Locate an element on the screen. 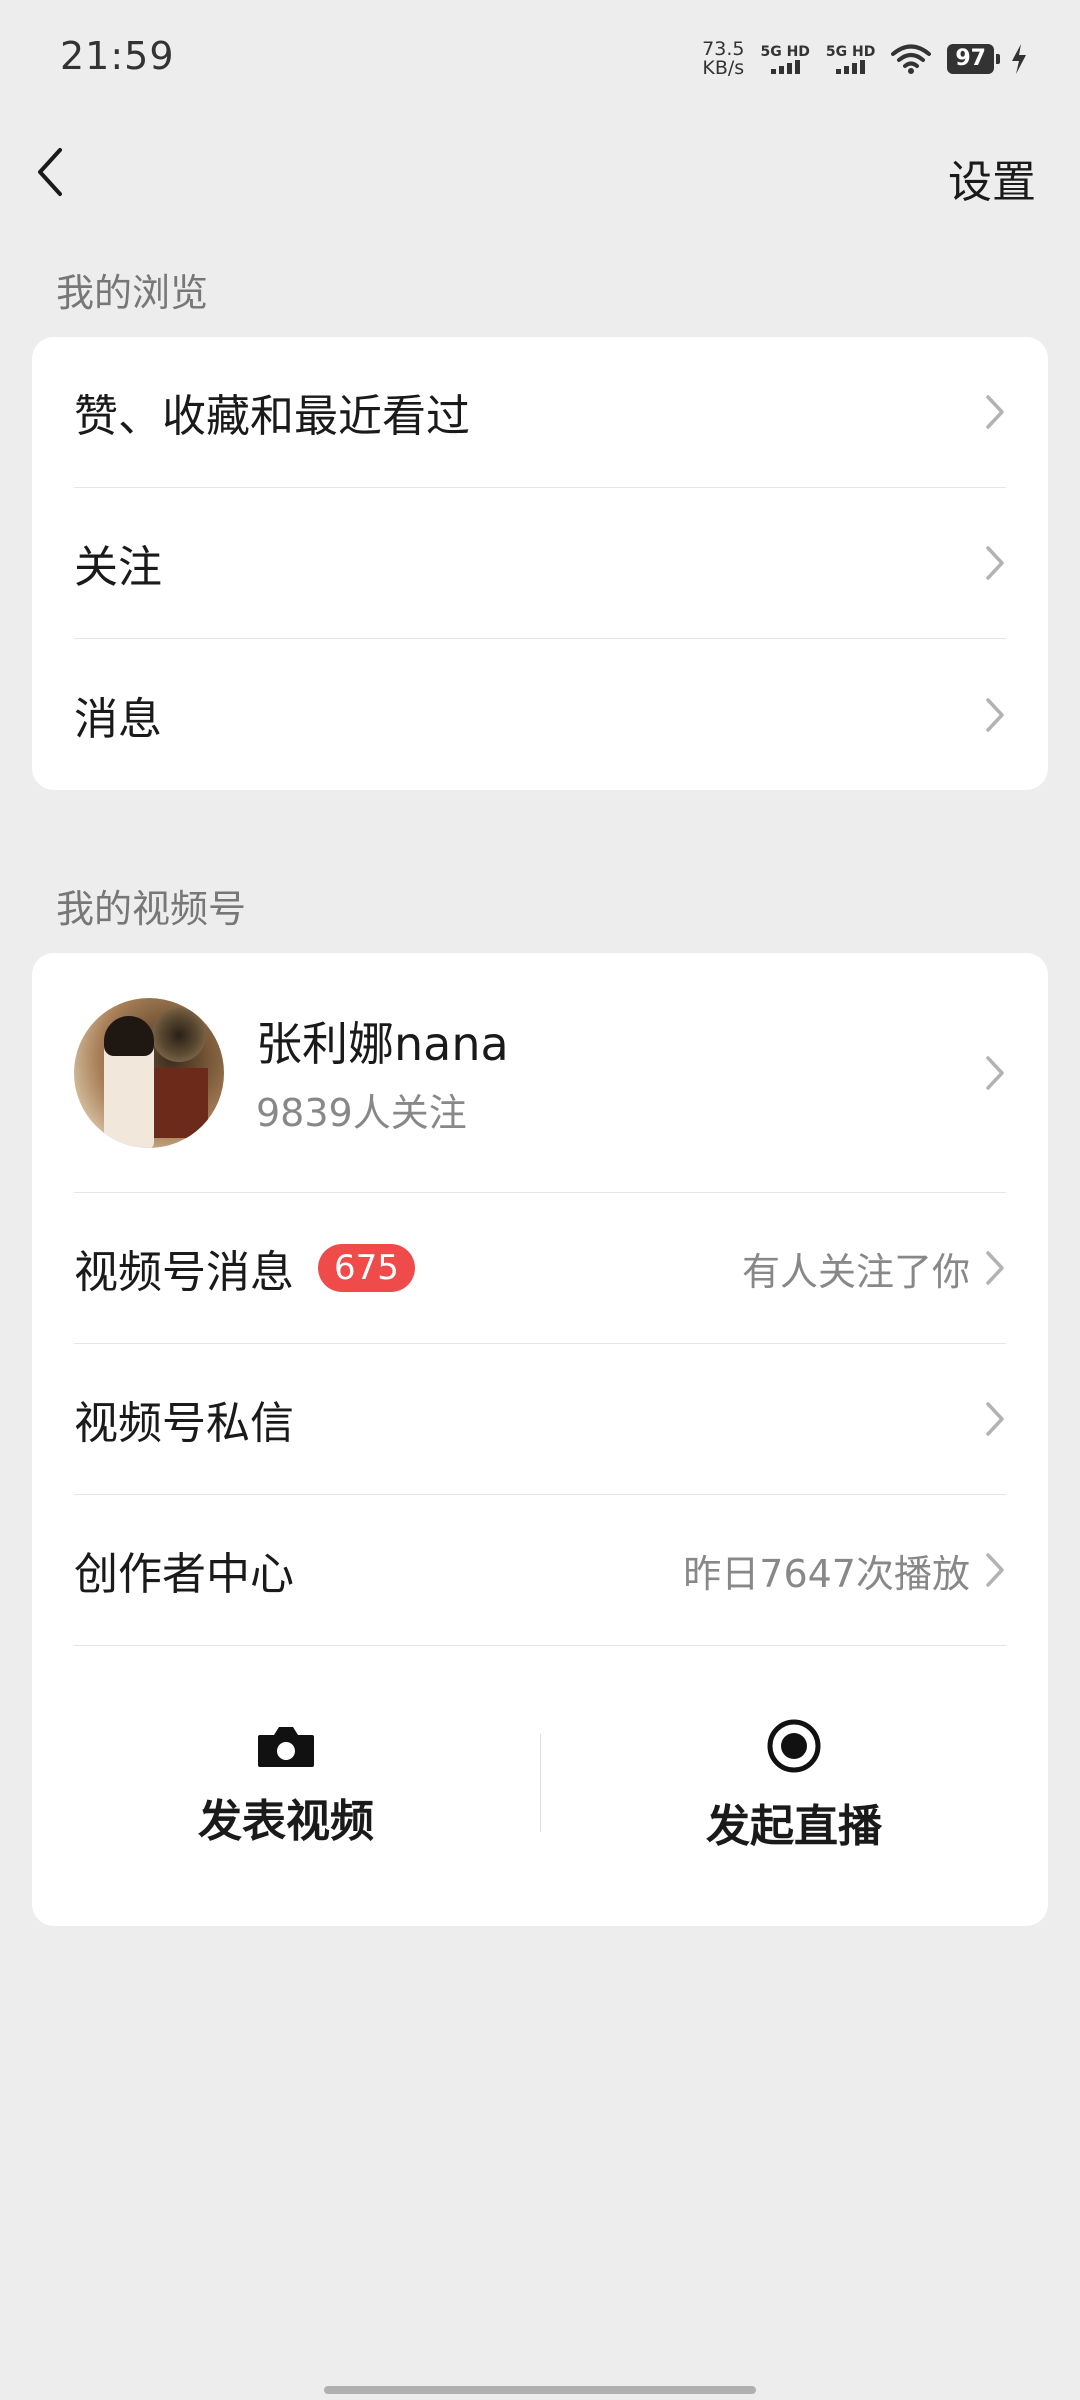 The height and width of the screenshot is (2400, 1080). section-title-channels: 我的视频号 is located at coordinates (151, 909).